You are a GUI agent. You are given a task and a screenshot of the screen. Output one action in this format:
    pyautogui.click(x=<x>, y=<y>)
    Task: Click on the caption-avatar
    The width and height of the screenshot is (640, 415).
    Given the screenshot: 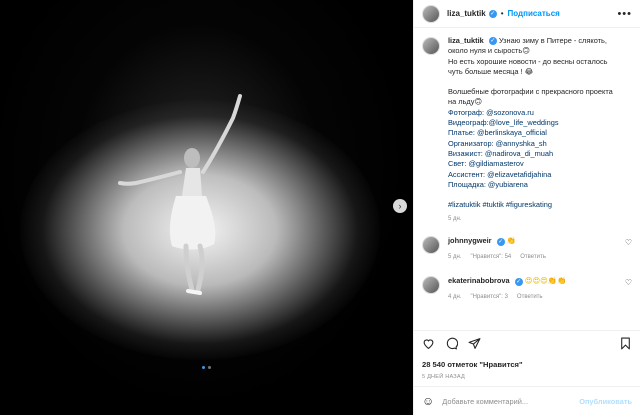 What is the action you would take?
    pyautogui.click(x=431, y=46)
    